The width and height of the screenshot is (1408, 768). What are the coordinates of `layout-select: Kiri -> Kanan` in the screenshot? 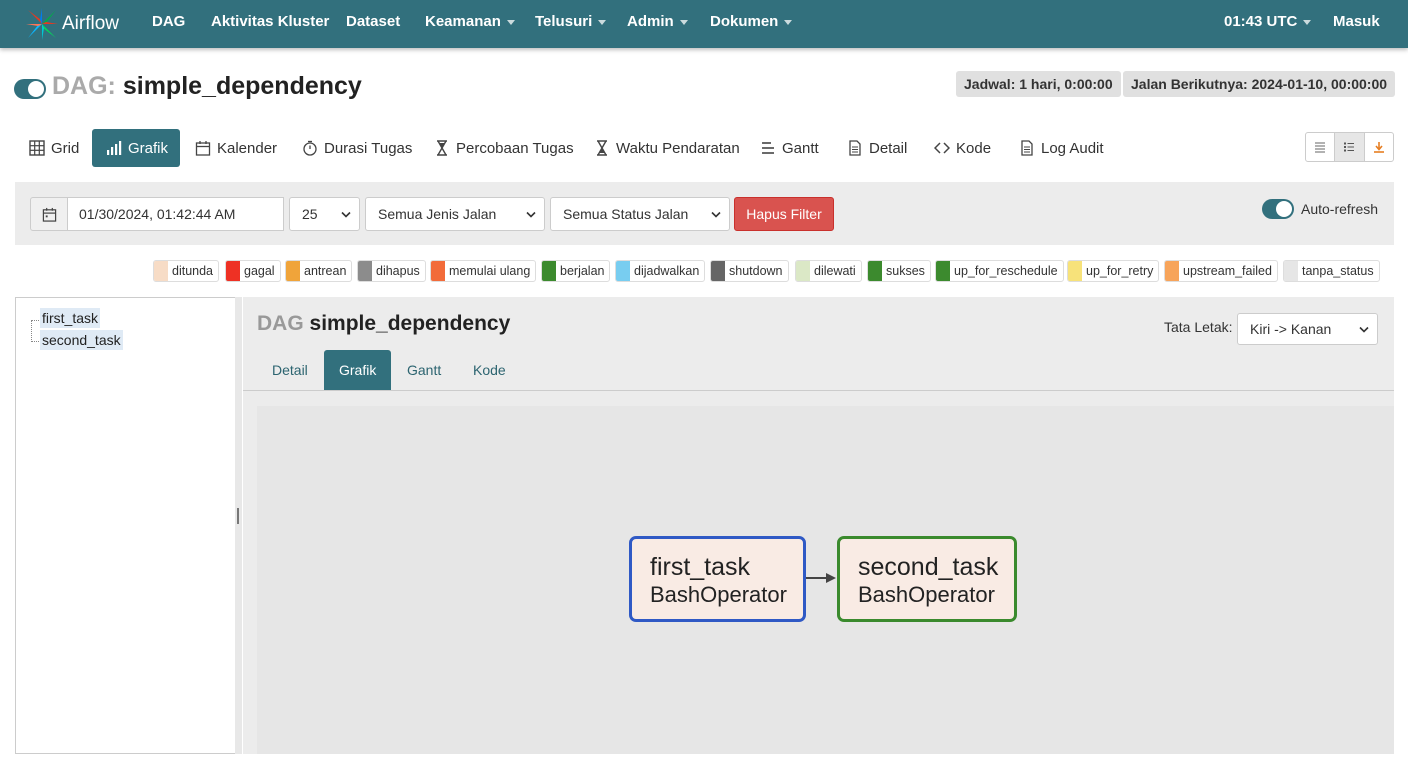 It's located at (1307, 329).